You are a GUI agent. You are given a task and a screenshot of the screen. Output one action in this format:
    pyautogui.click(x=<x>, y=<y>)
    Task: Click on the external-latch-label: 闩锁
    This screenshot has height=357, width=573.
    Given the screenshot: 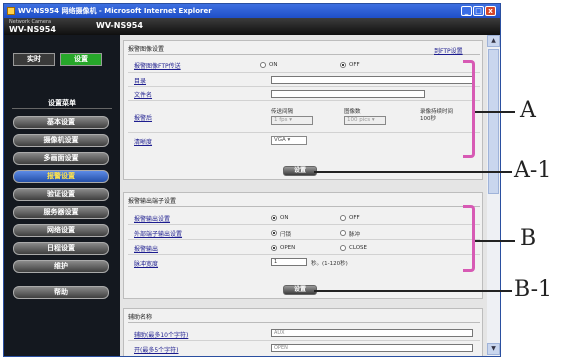 What is the action you would take?
    pyautogui.click(x=286, y=235)
    